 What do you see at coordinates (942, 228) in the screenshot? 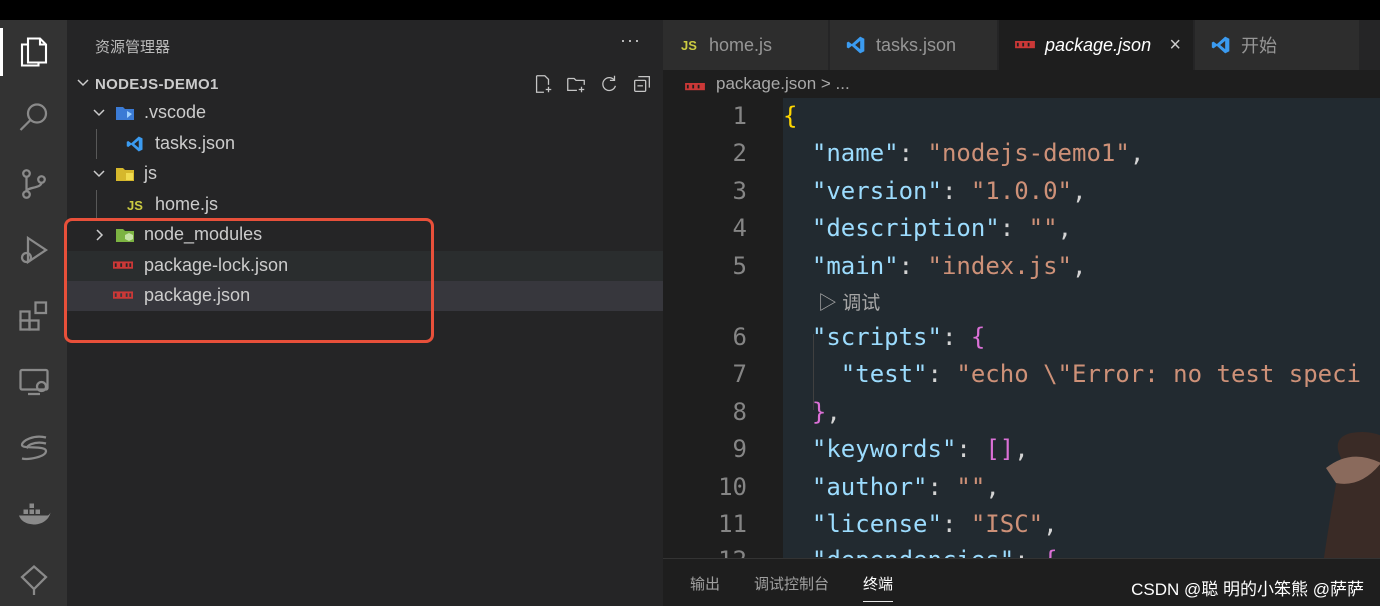
I see `code-line: "description": "",` at bounding box center [942, 228].